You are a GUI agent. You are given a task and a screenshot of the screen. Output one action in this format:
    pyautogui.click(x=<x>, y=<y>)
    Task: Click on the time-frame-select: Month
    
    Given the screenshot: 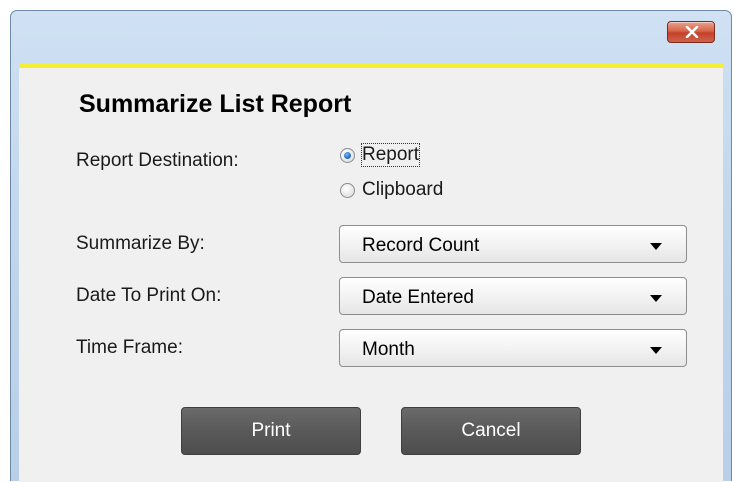 What is the action you would take?
    pyautogui.click(x=513, y=348)
    